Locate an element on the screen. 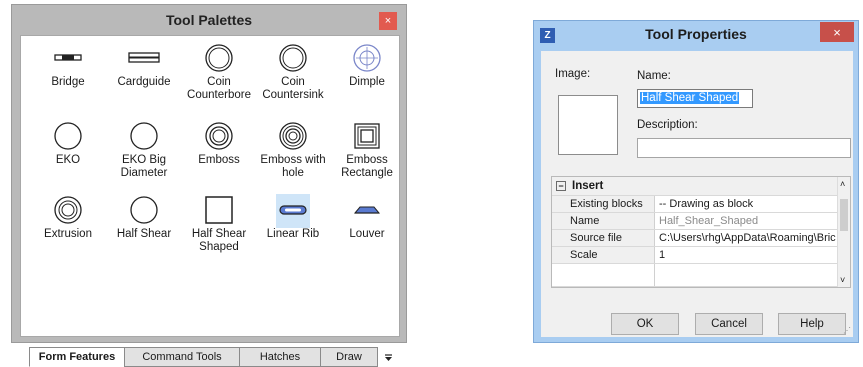 The width and height of the screenshot is (863, 367). eko-big-diameter-icon is located at coordinates (144, 135).